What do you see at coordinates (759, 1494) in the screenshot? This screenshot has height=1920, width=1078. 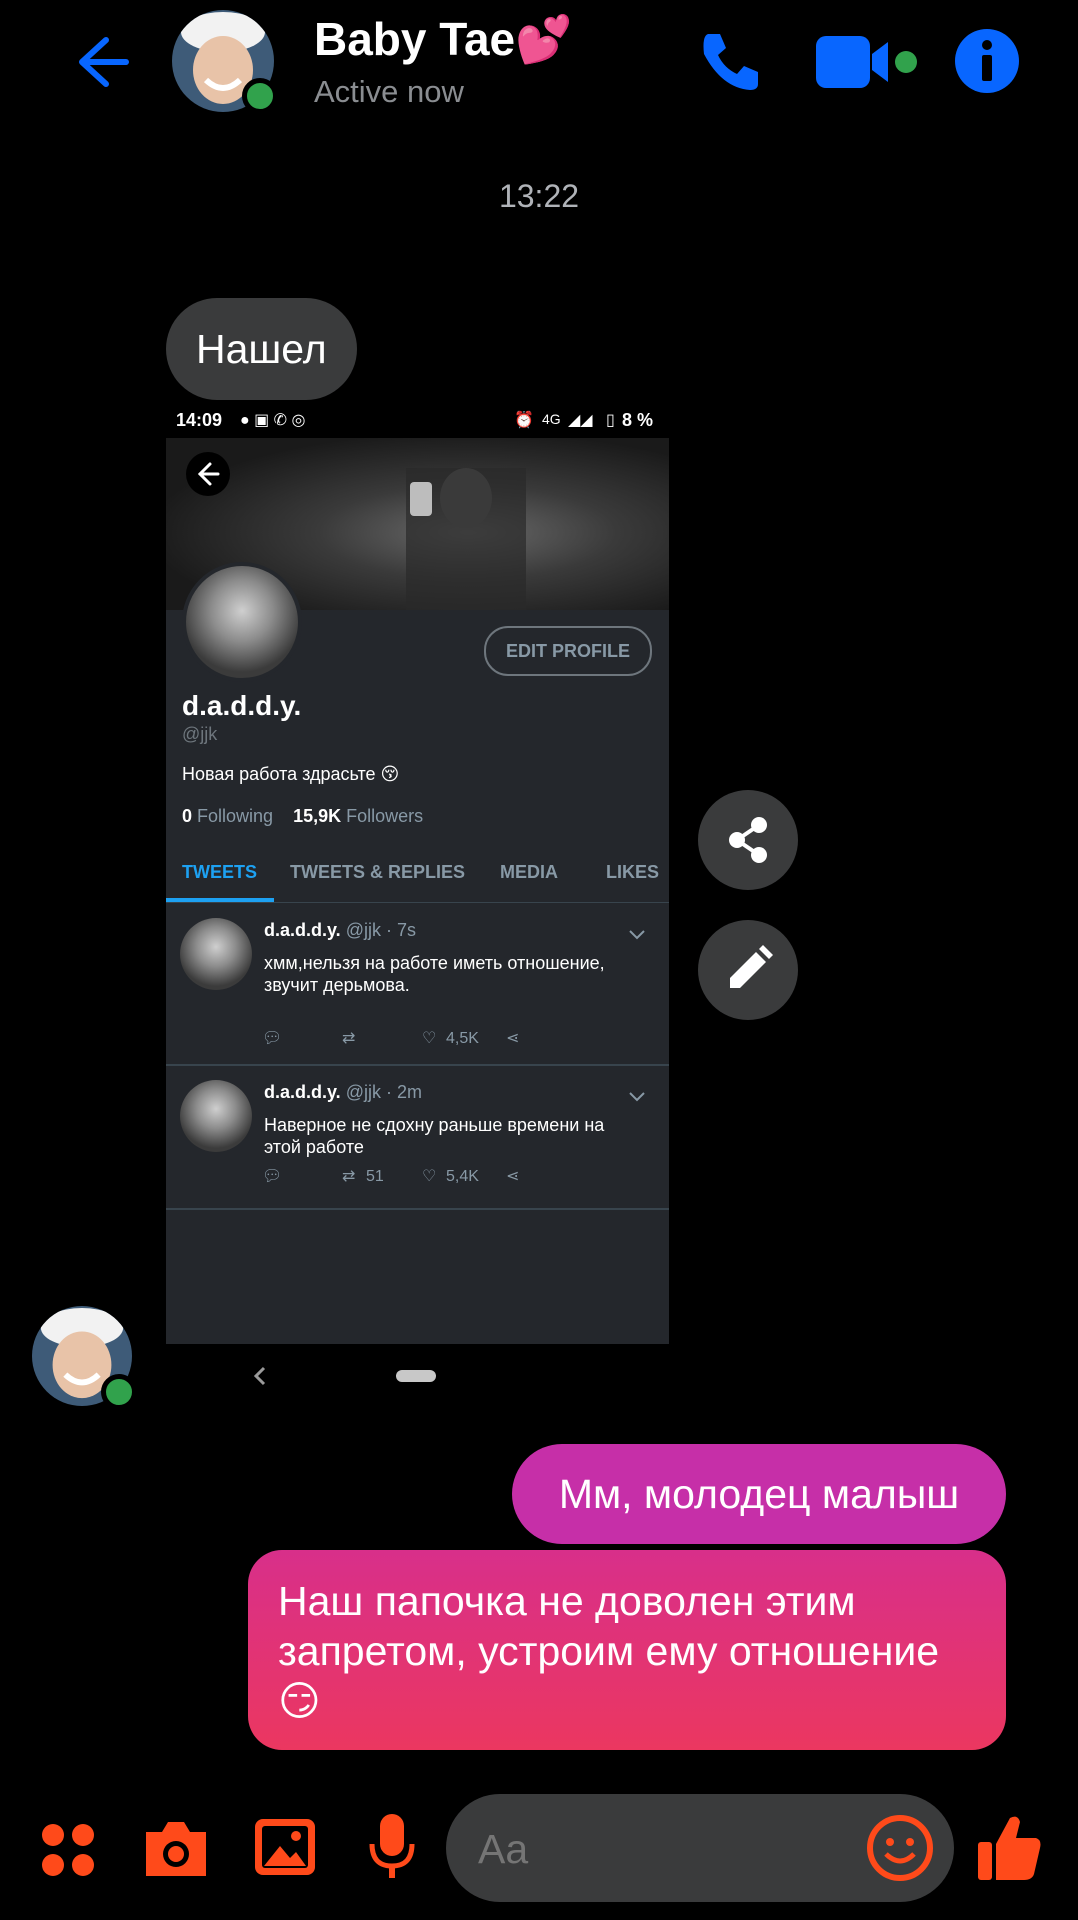 I see `outgoing-message-bubble: Мм, молодец малыш` at bounding box center [759, 1494].